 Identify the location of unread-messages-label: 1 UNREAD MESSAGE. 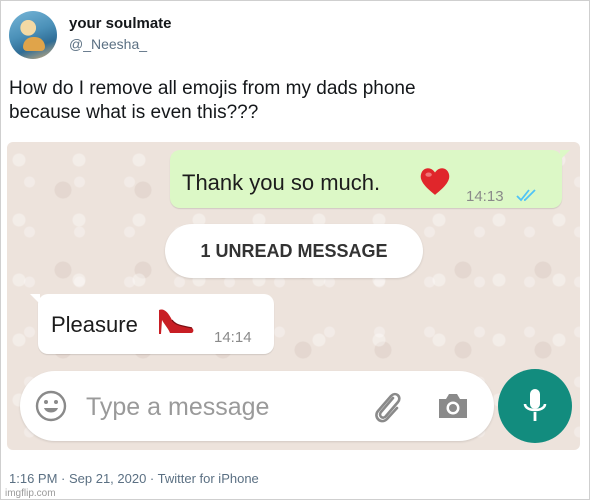
(294, 251).